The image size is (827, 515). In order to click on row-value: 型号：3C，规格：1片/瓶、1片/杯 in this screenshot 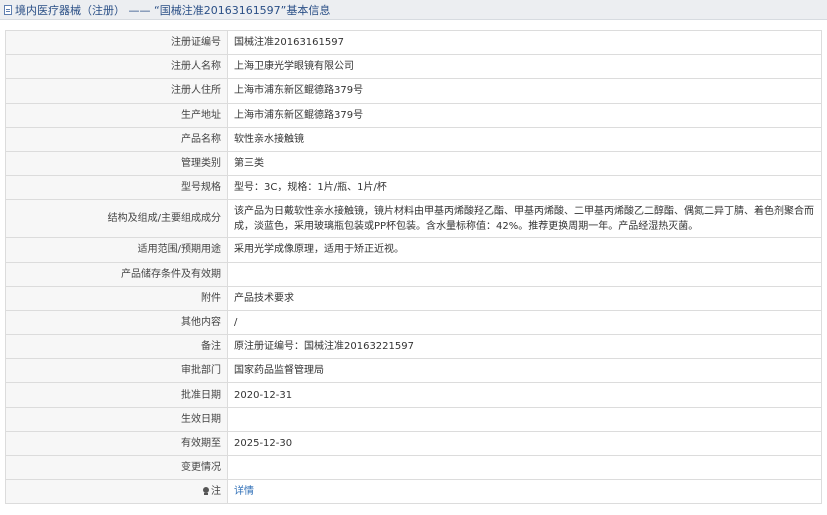, I will do `click(524, 188)`.